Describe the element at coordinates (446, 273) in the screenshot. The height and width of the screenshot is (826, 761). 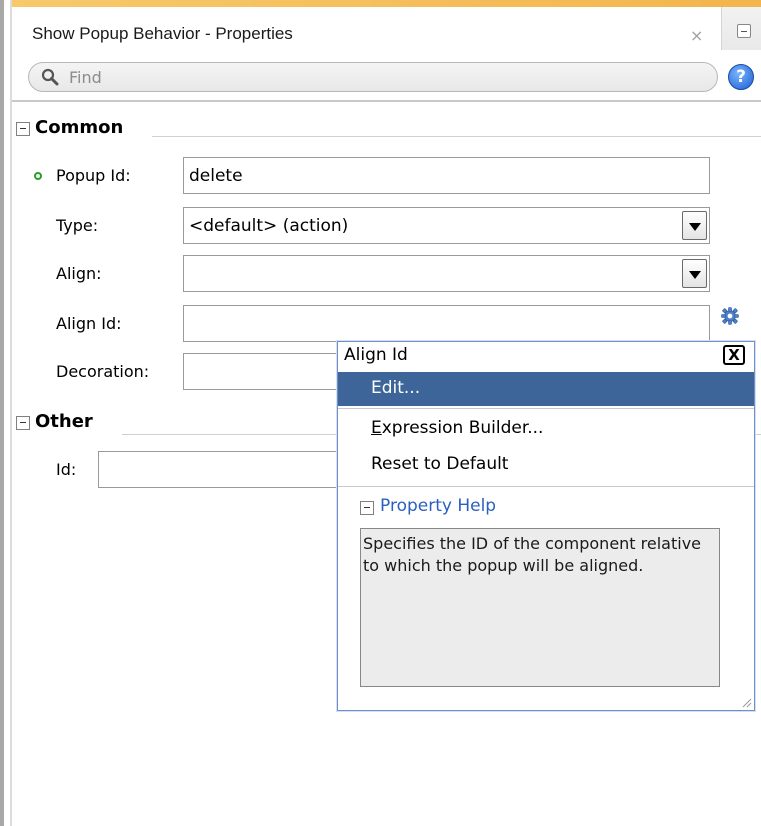
I see `align-select` at that location.